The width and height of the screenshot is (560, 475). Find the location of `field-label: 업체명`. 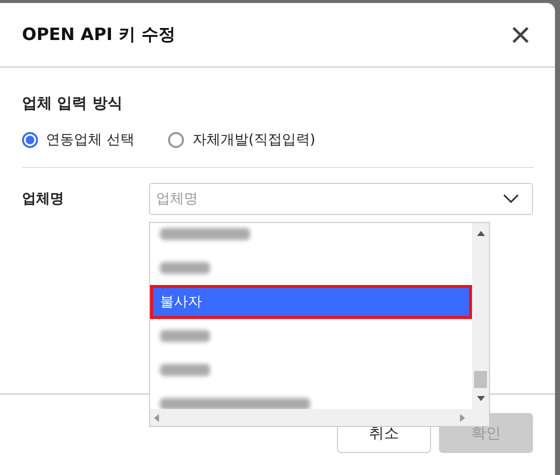

field-label: 업체명 is located at coordinates (43, 199).